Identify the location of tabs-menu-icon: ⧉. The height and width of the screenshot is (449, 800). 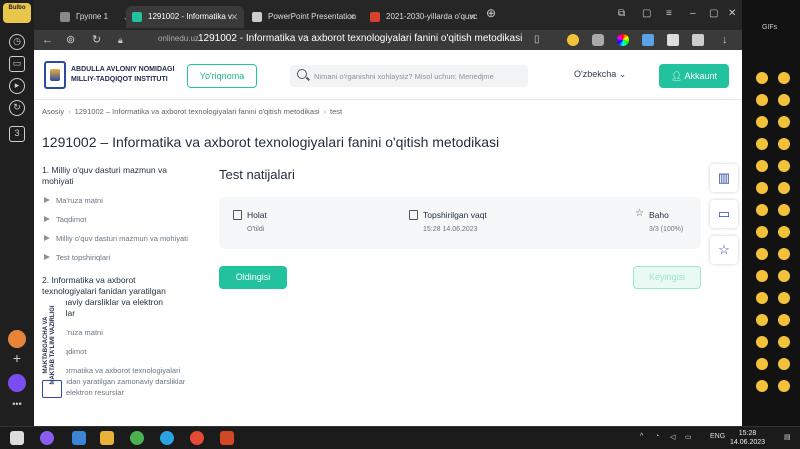
(621, 13).